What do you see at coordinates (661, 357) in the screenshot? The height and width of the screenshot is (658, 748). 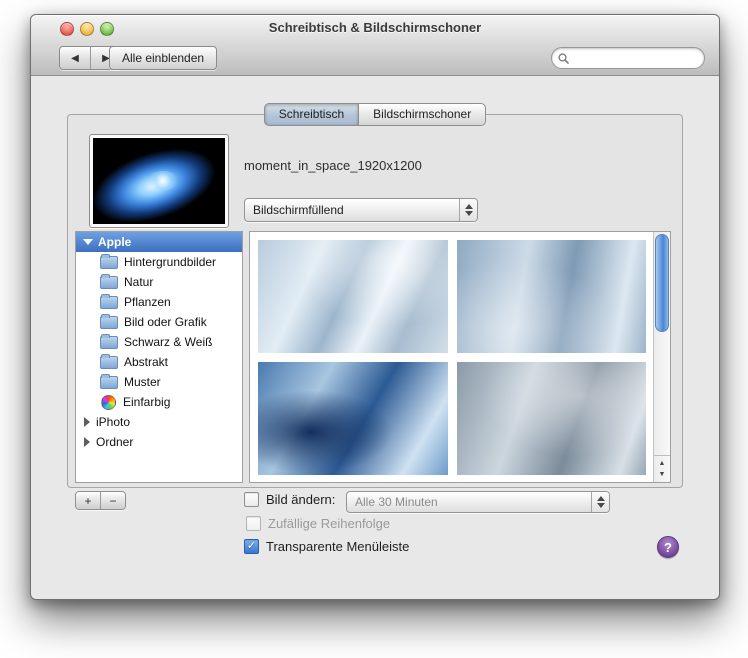 I see `scrollbar-track: ▲ ▼` at bounding box center [661, 357].